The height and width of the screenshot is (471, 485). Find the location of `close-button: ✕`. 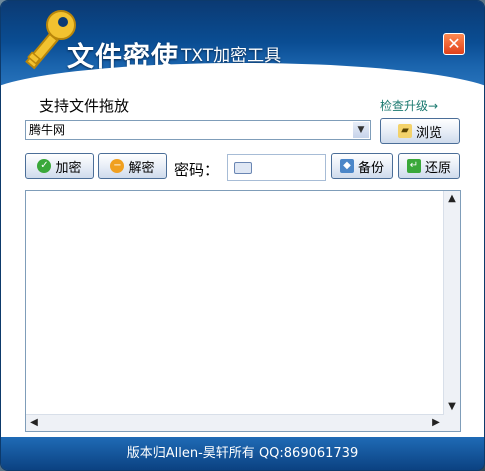

close-button: ✕ is located at coordinates (454, 44).